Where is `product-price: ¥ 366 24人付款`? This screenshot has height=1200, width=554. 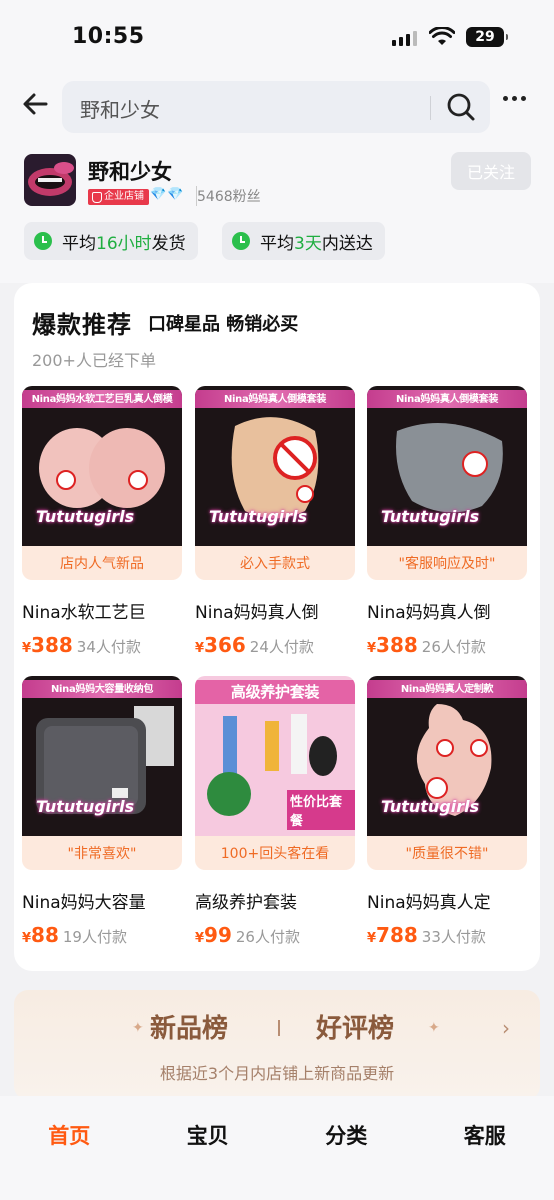 product-price: ¥ 366 24人付款 is located at coordinates (275, 645).